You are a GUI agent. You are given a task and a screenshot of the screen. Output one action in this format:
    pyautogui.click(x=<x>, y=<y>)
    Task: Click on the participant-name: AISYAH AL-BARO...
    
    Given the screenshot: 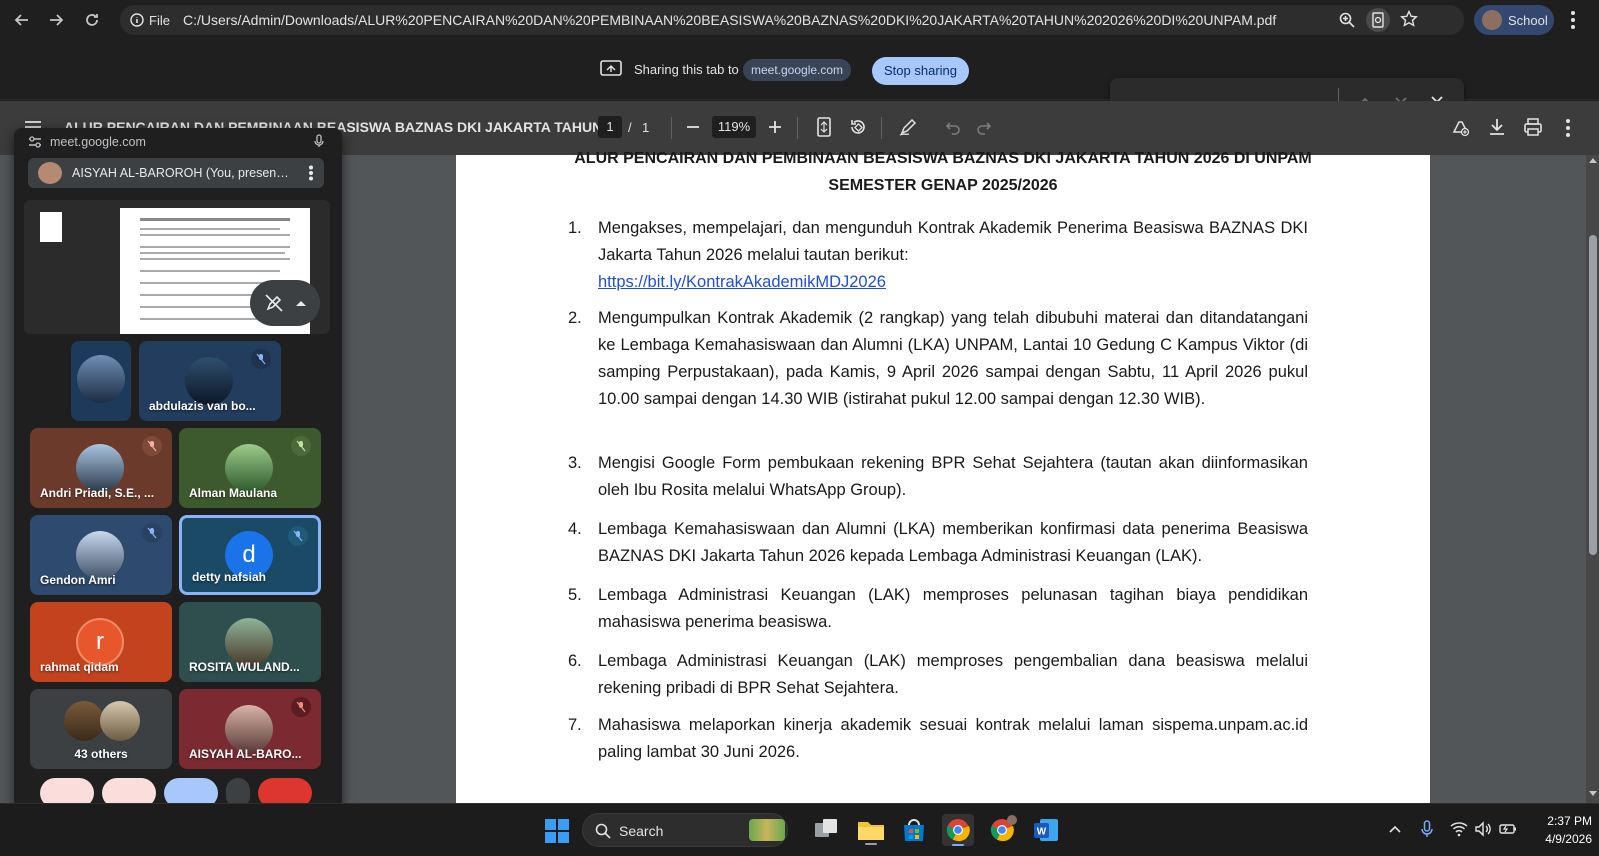 What is the action you would take?
    pyautogui.click(x=245, y=754)
    